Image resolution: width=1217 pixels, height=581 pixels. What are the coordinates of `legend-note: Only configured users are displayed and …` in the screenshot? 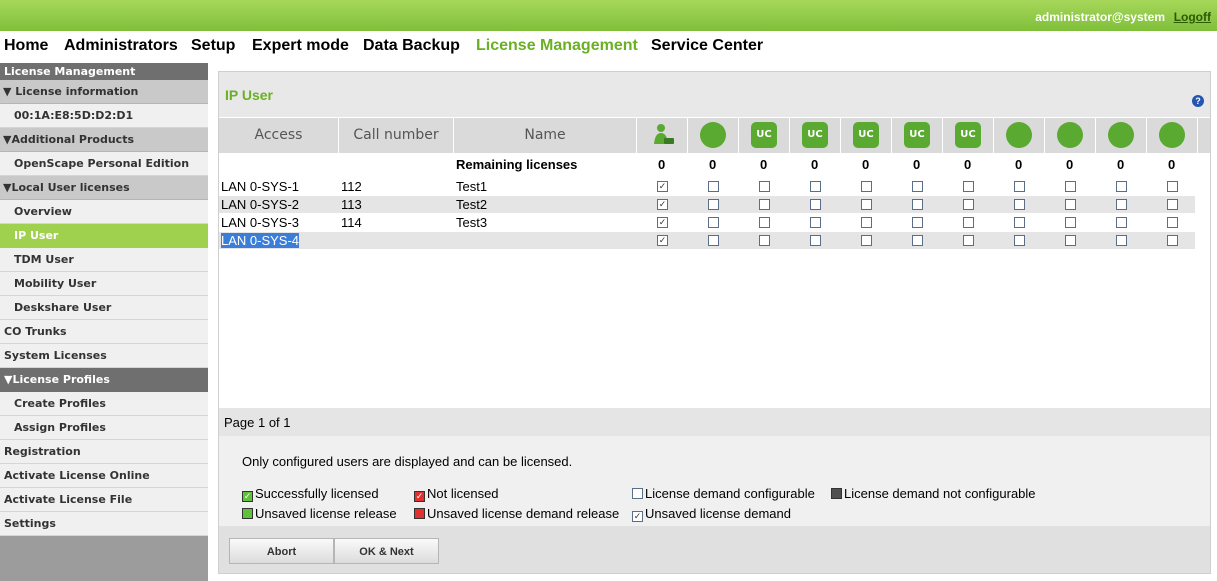 It's located at (407, 461).